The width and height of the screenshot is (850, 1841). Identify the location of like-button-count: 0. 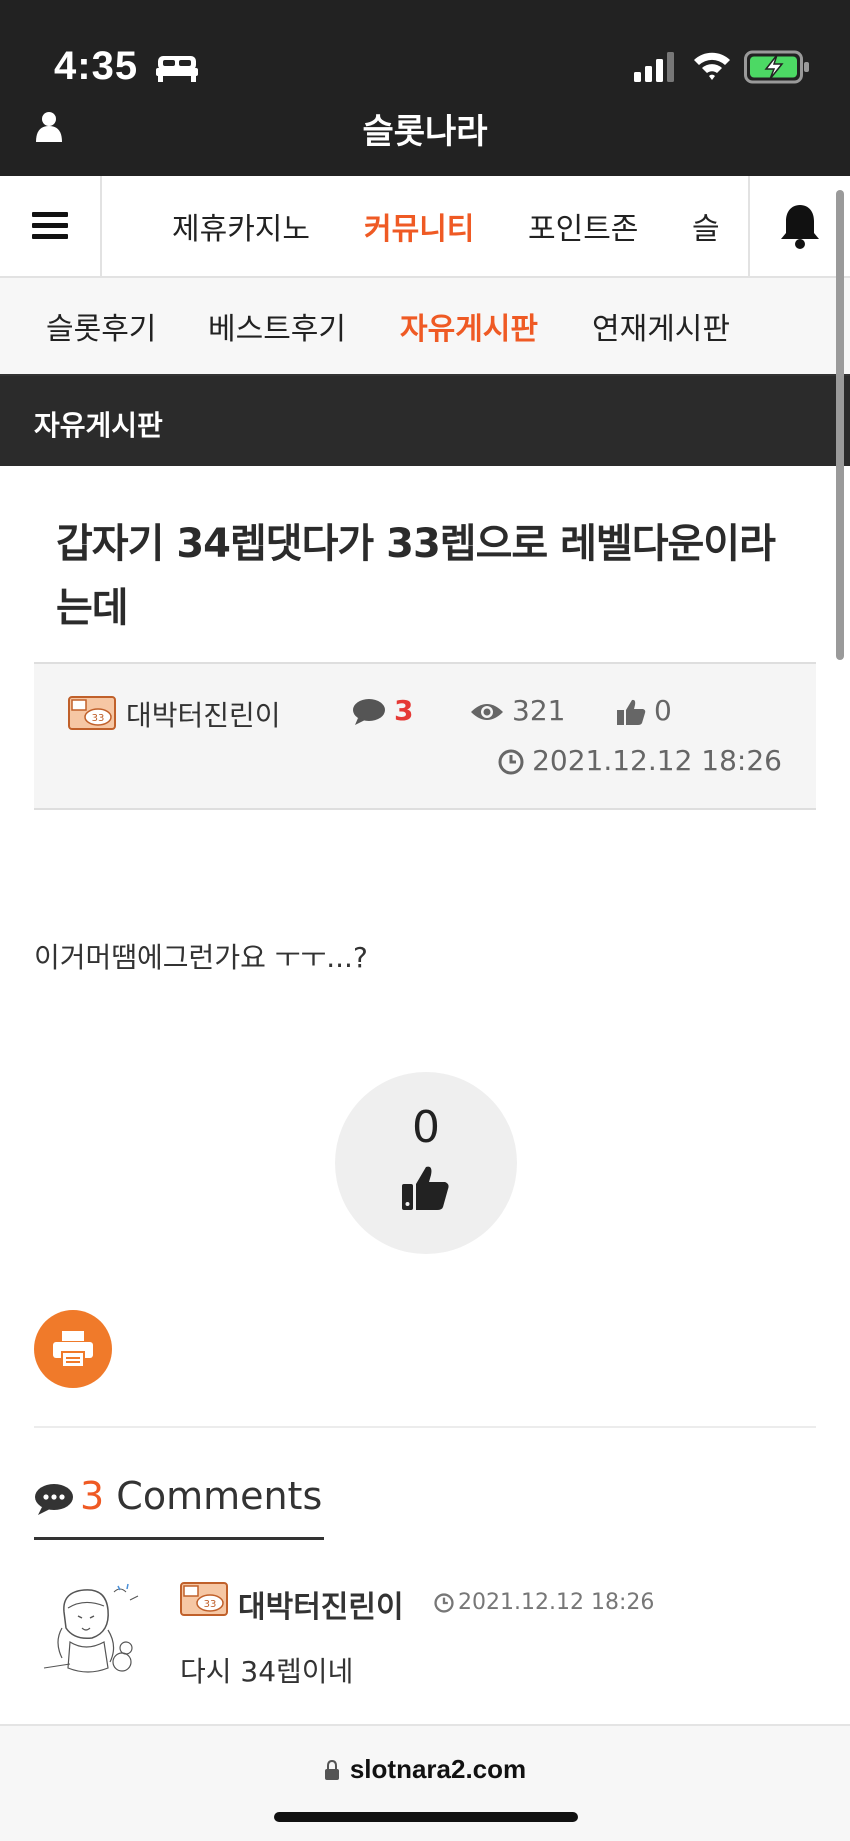
(426, 1127).